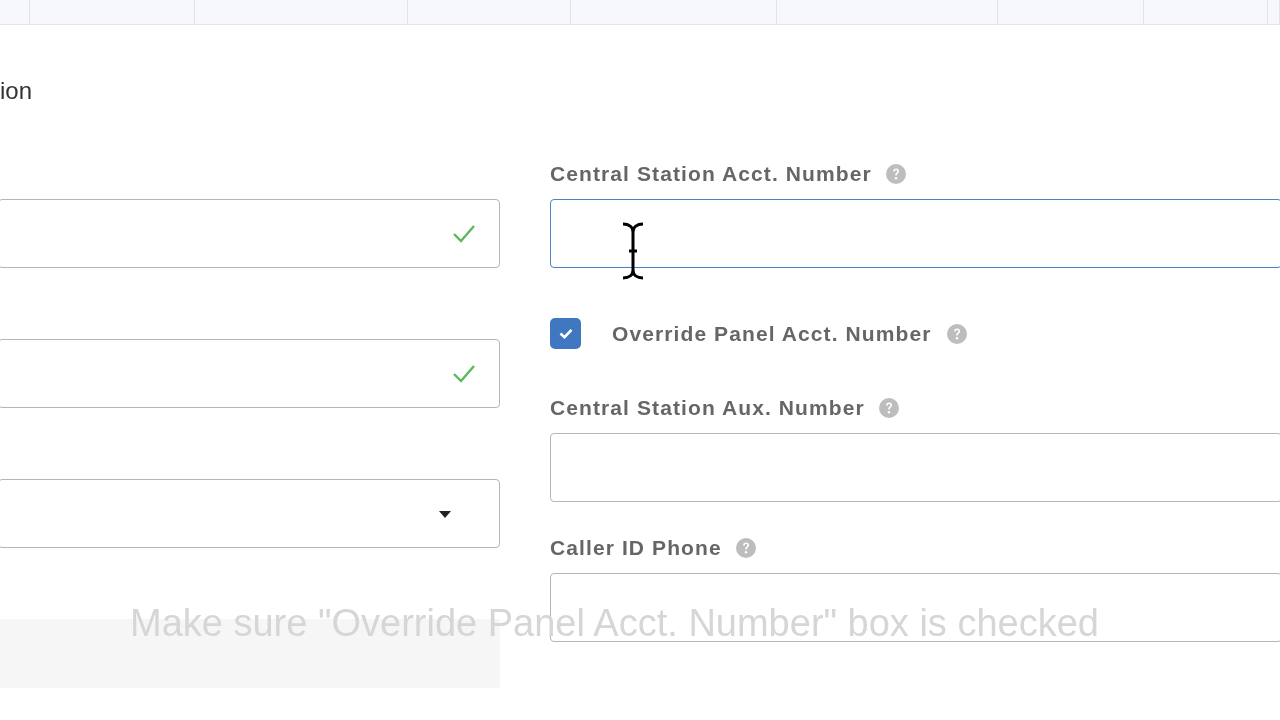 The image size is (1280, 720). I want to click on field-label: Caller ID Phone, so click(636, 548).